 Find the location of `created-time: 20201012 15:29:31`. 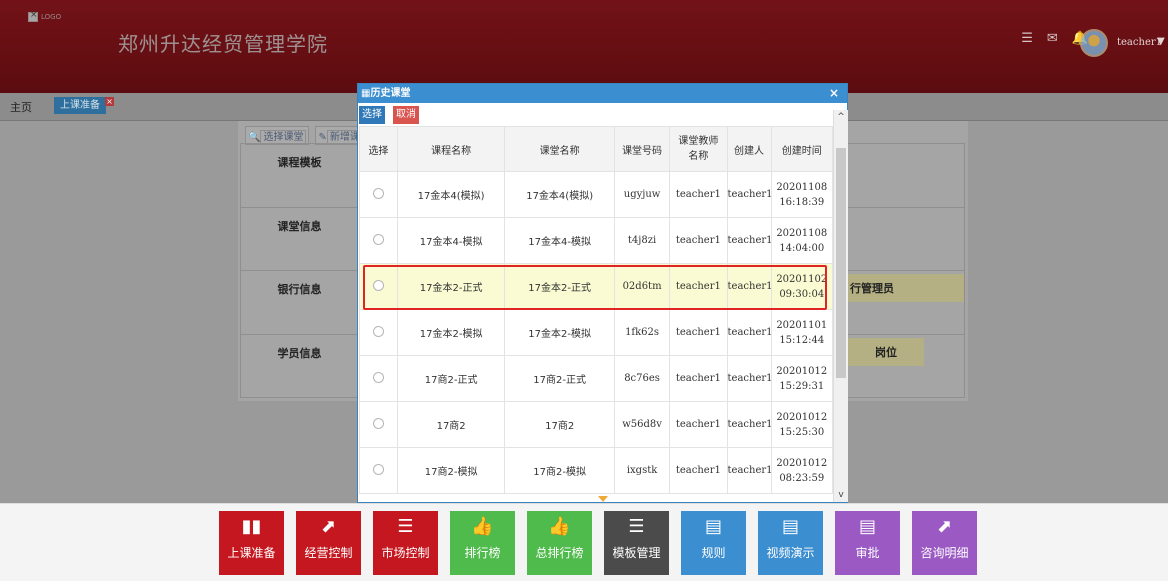

created-time: 20201012 15:29:31 is located at coordinates (802, 378).